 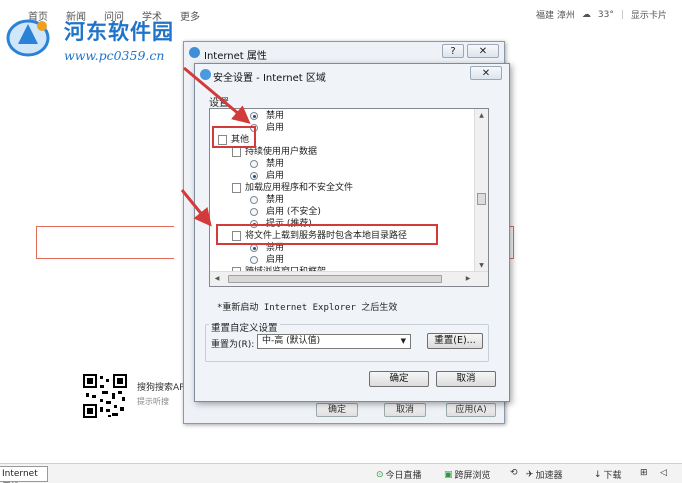 I want to click on accelerator-button: ✈ 加速器, so click(x=544, y=475).